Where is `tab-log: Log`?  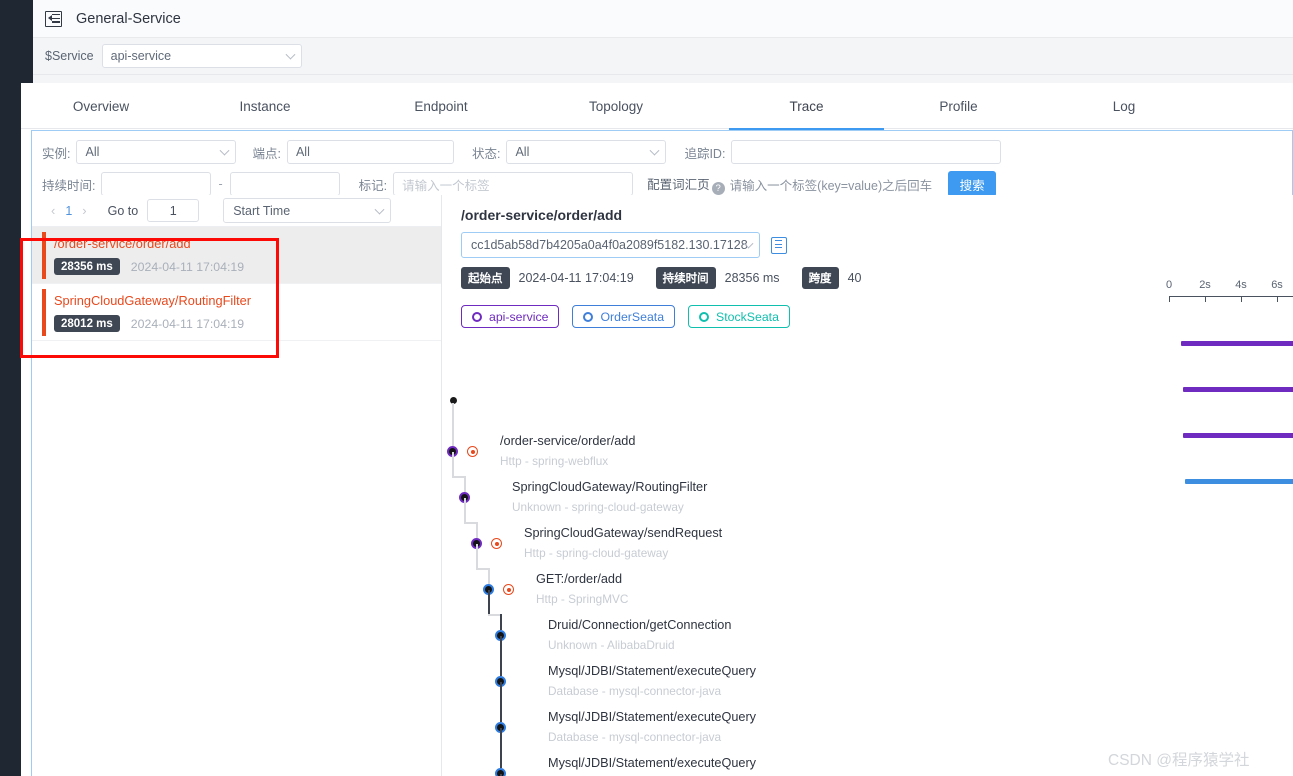
tab-log: Log is located at coordinates (1124, 106).